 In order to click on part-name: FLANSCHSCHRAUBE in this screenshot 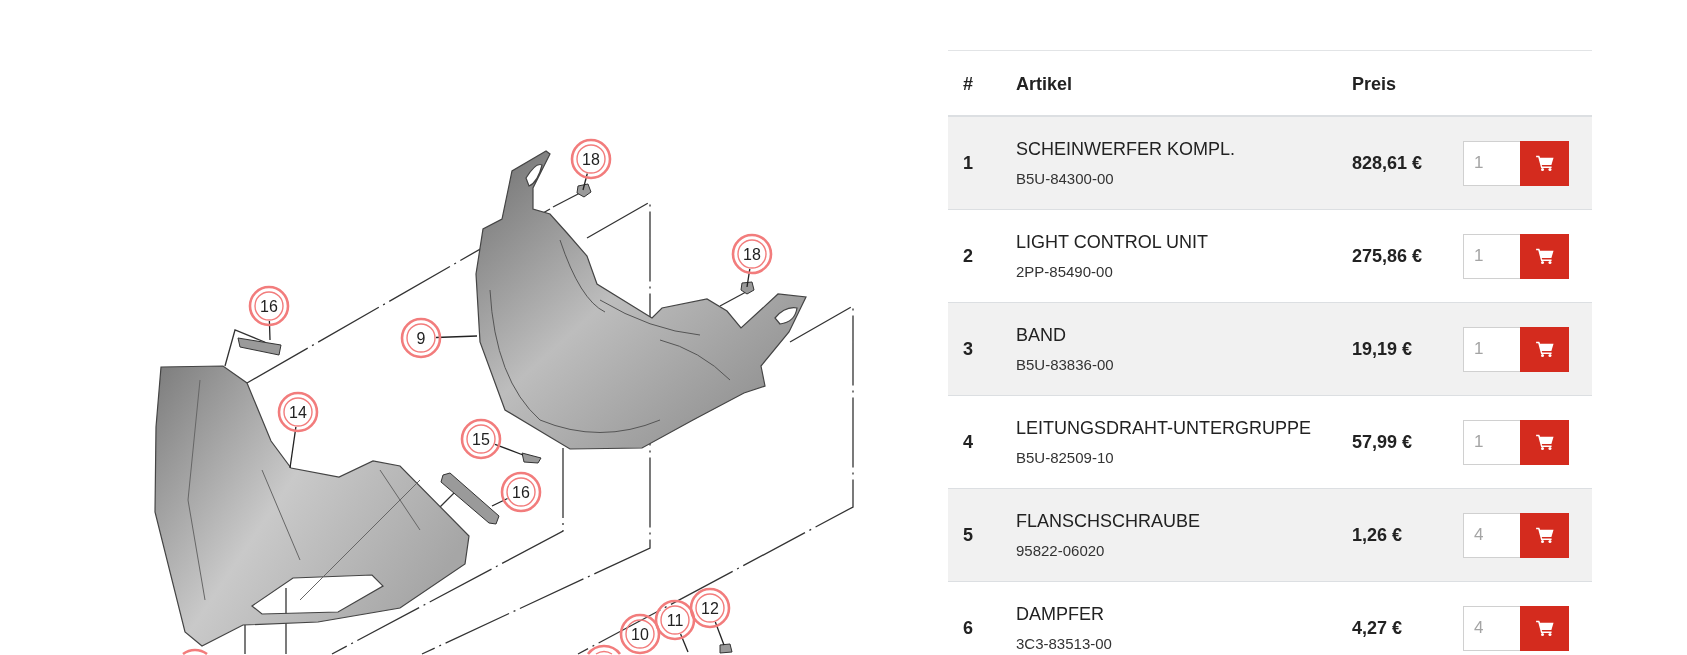, I will do `click(1108, 521)`.